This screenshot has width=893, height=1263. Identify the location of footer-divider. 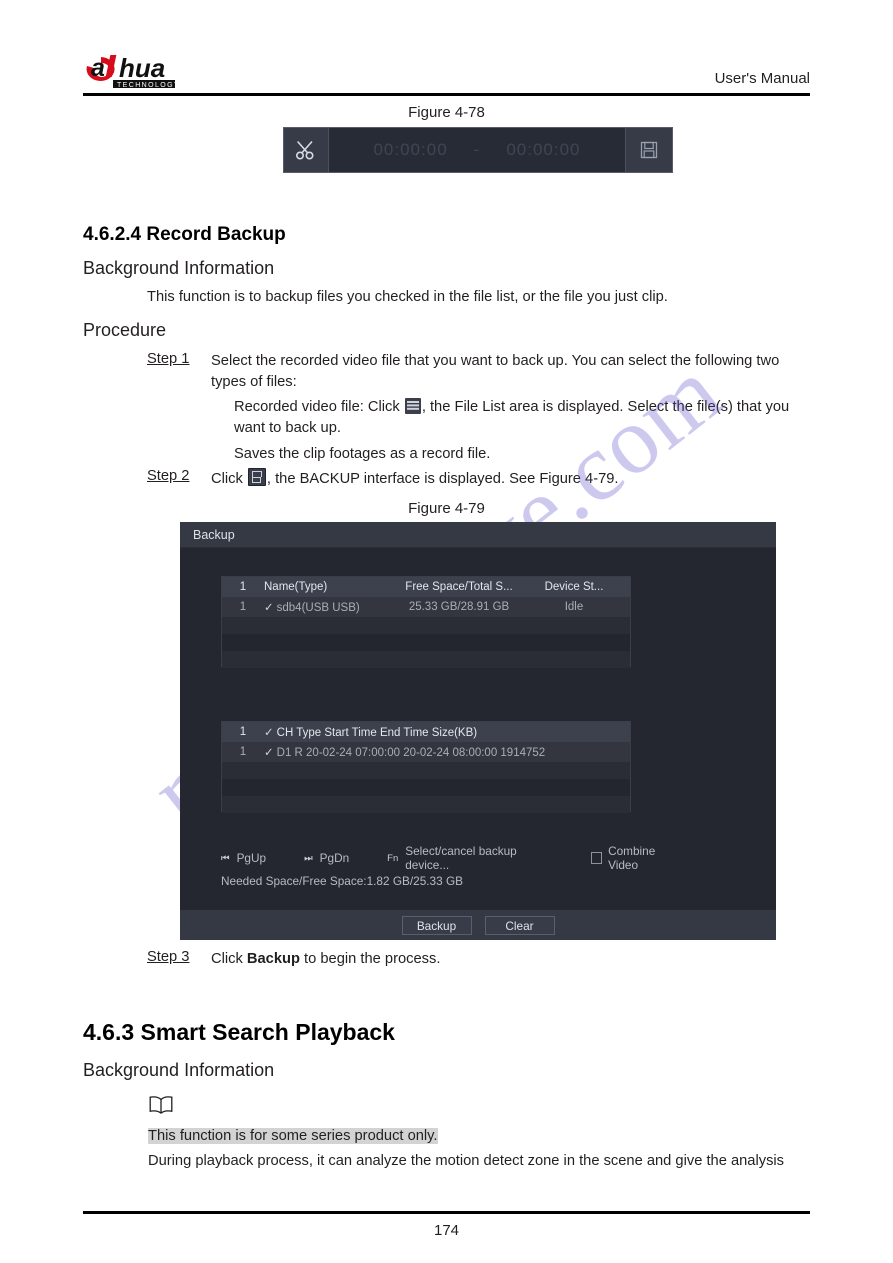
(446, 1212).